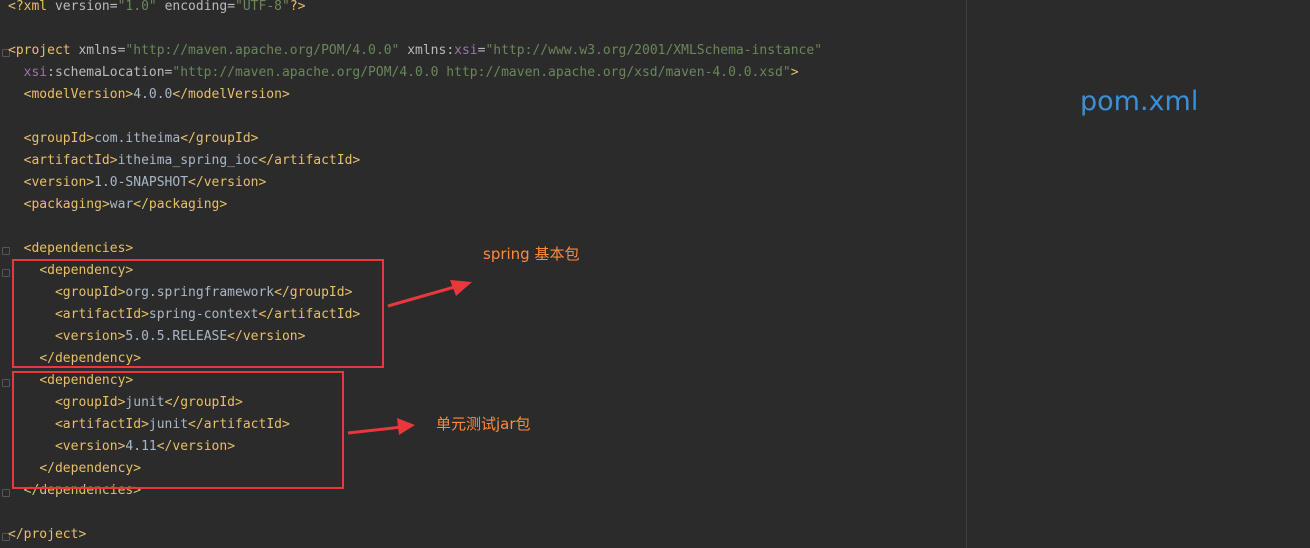 This screenshot has width=1310, height=548. What do you see at coordinates (409, 357) in the screenshot?
I see `annotation-arrows` at bounding box center [409, 357].